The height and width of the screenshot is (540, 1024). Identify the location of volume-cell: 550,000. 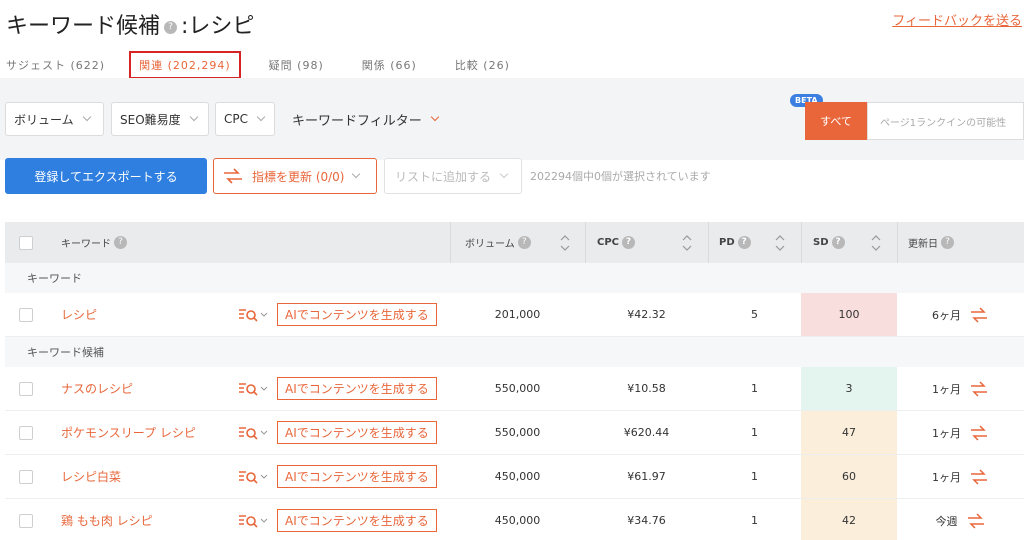
(517, 432).